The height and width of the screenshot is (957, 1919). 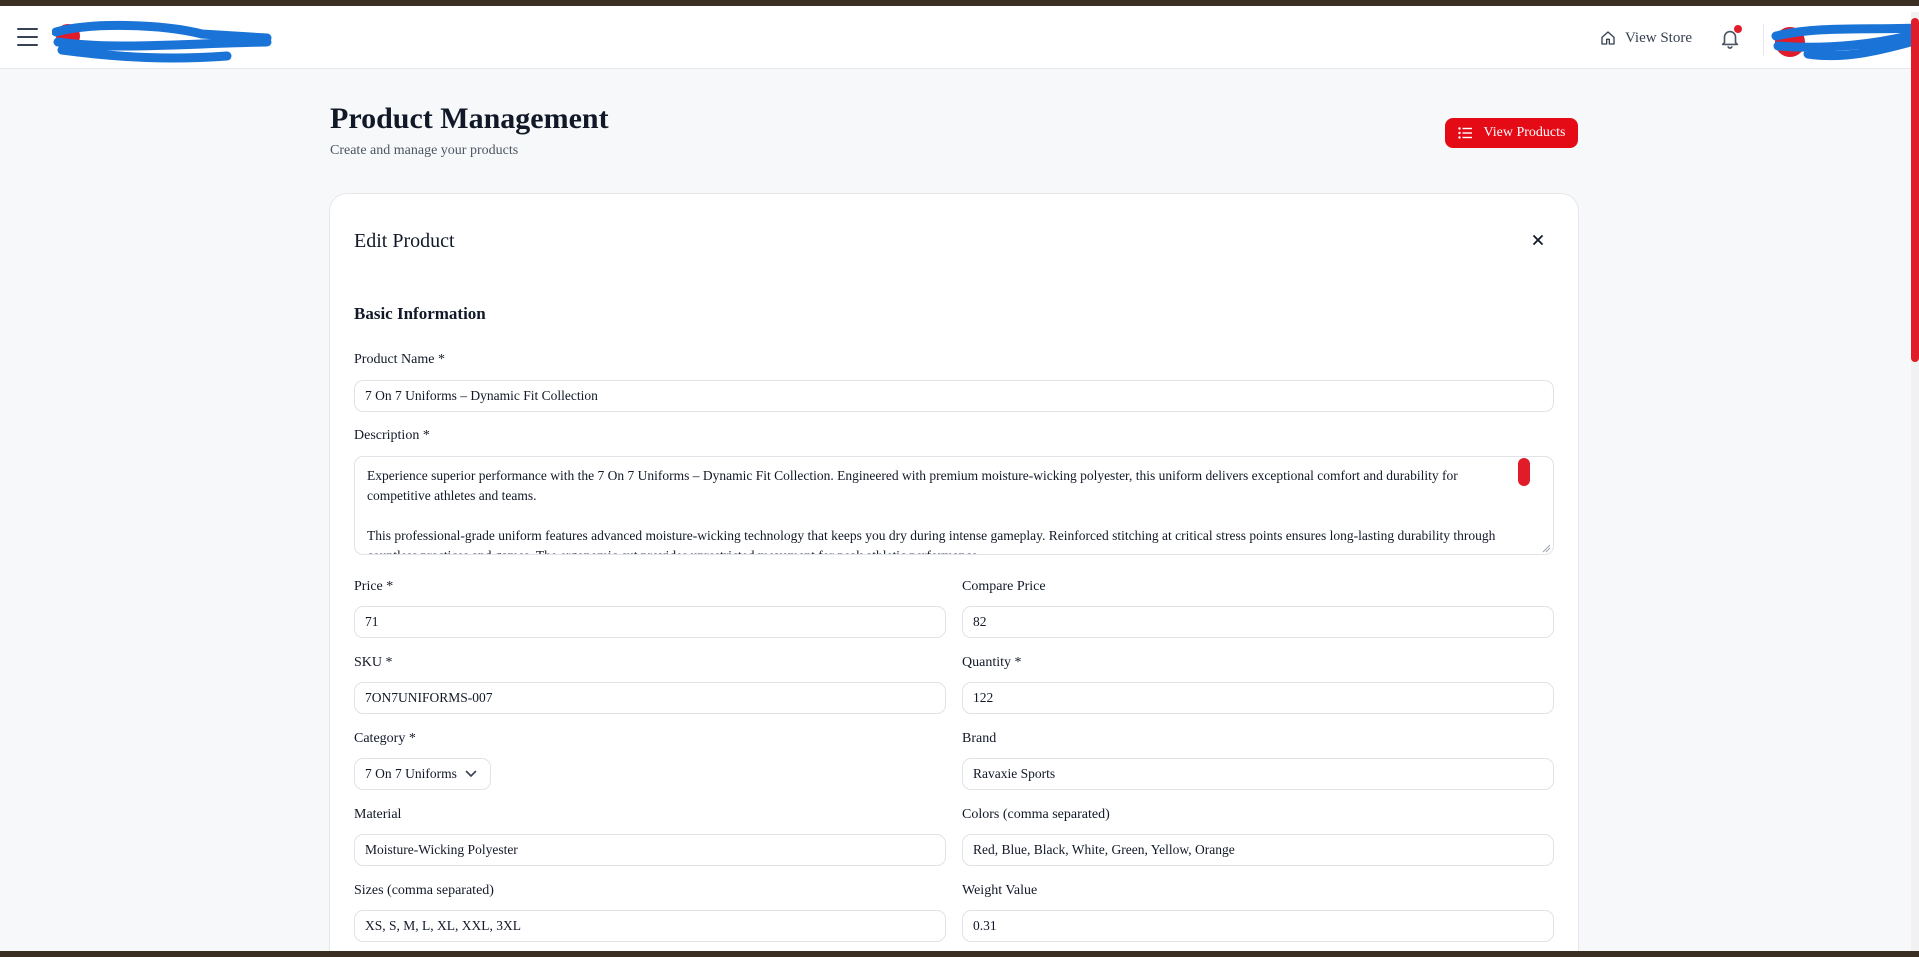 I want to click on compare-price-input, so click(x=1258, y=622).